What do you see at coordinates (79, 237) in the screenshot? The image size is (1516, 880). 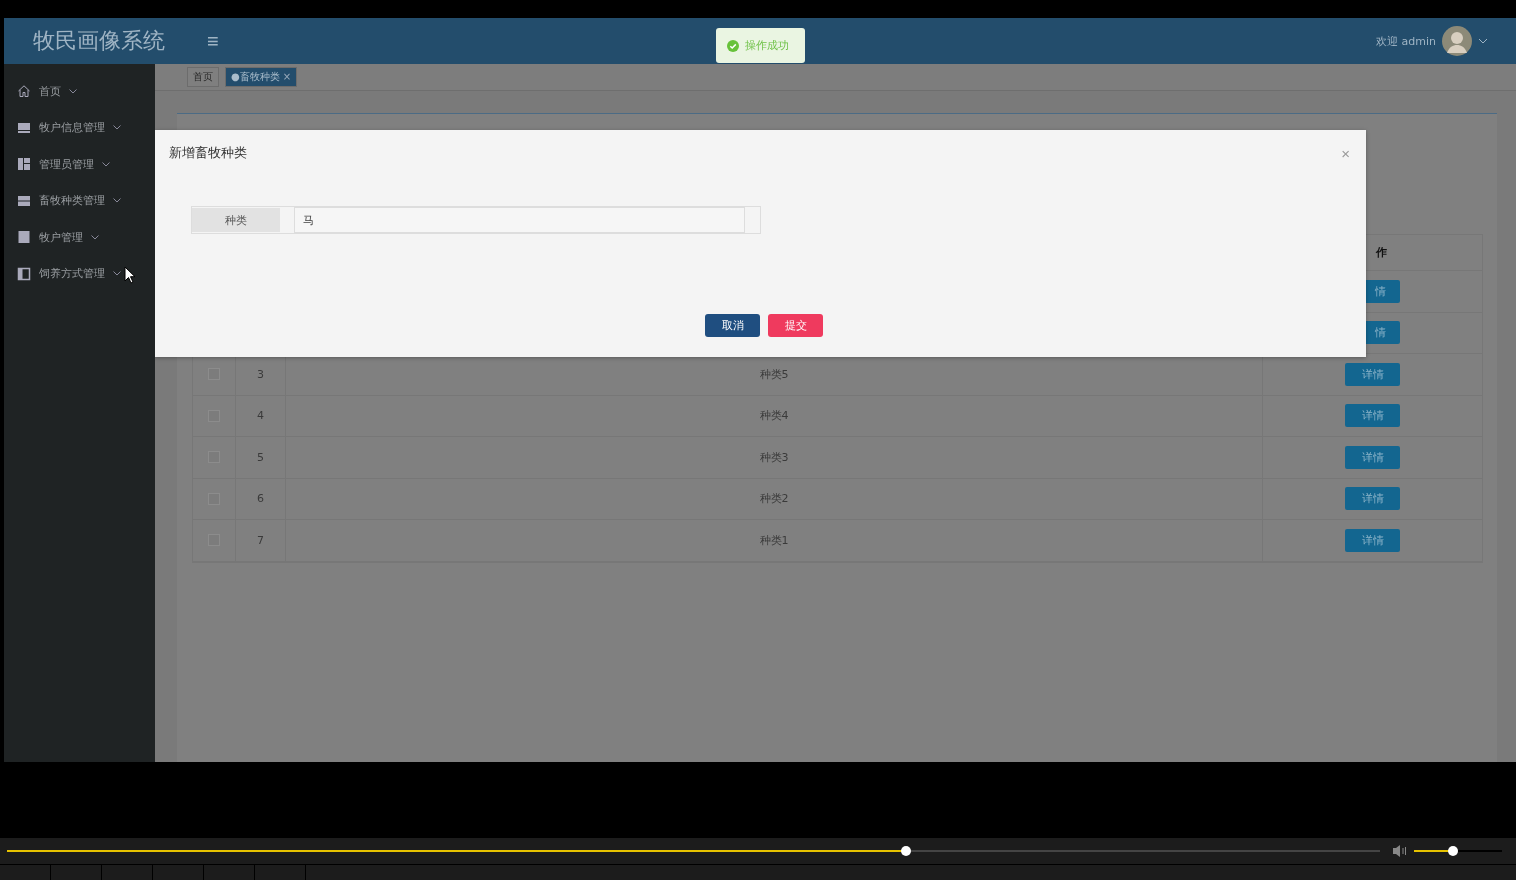 I see `sidebar-item: 牧户管理` at bounding box center [79, 237].